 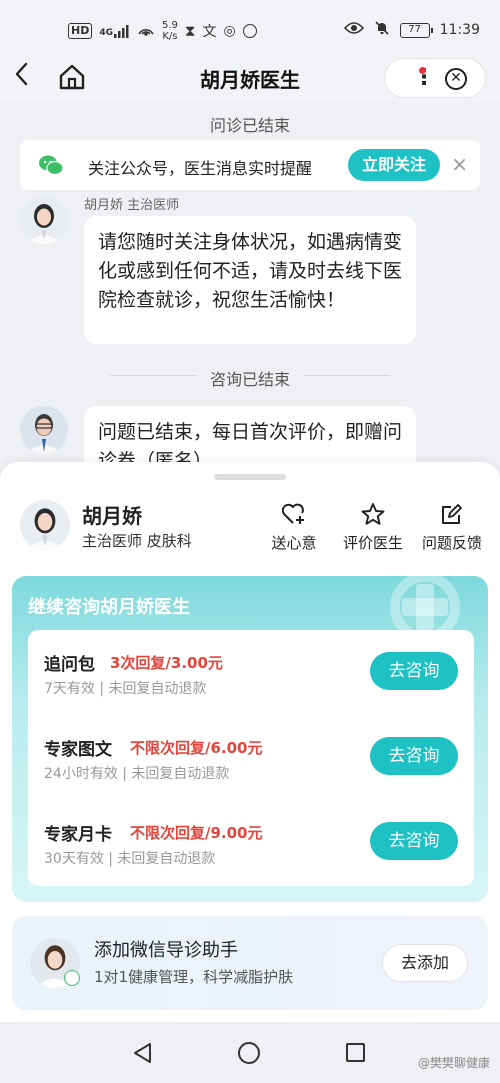 I want to click on hourglass-icon: ⧗, so click(x=190, y=31).